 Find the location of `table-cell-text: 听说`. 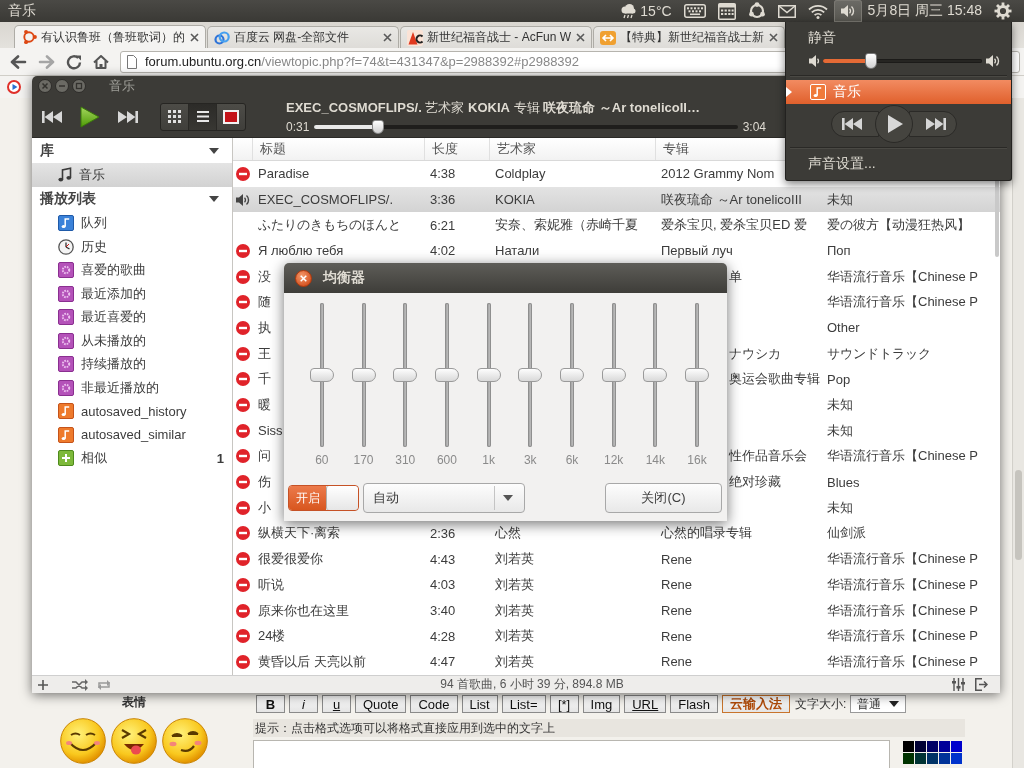

table-cell-text: 听说 is located at coordinates (271, 584).